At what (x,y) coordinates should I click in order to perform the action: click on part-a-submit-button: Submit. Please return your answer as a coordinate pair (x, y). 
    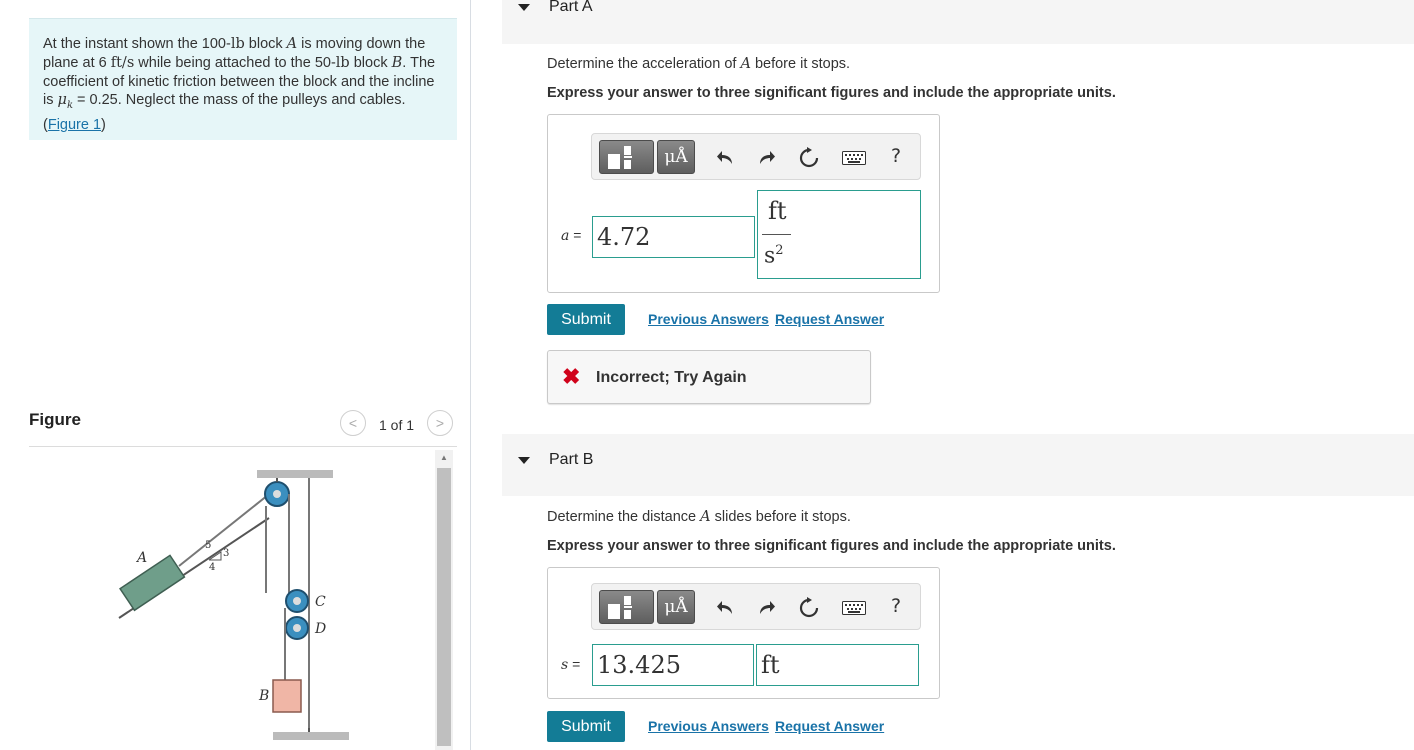
    Looking at the image, I should click on (586, 319).